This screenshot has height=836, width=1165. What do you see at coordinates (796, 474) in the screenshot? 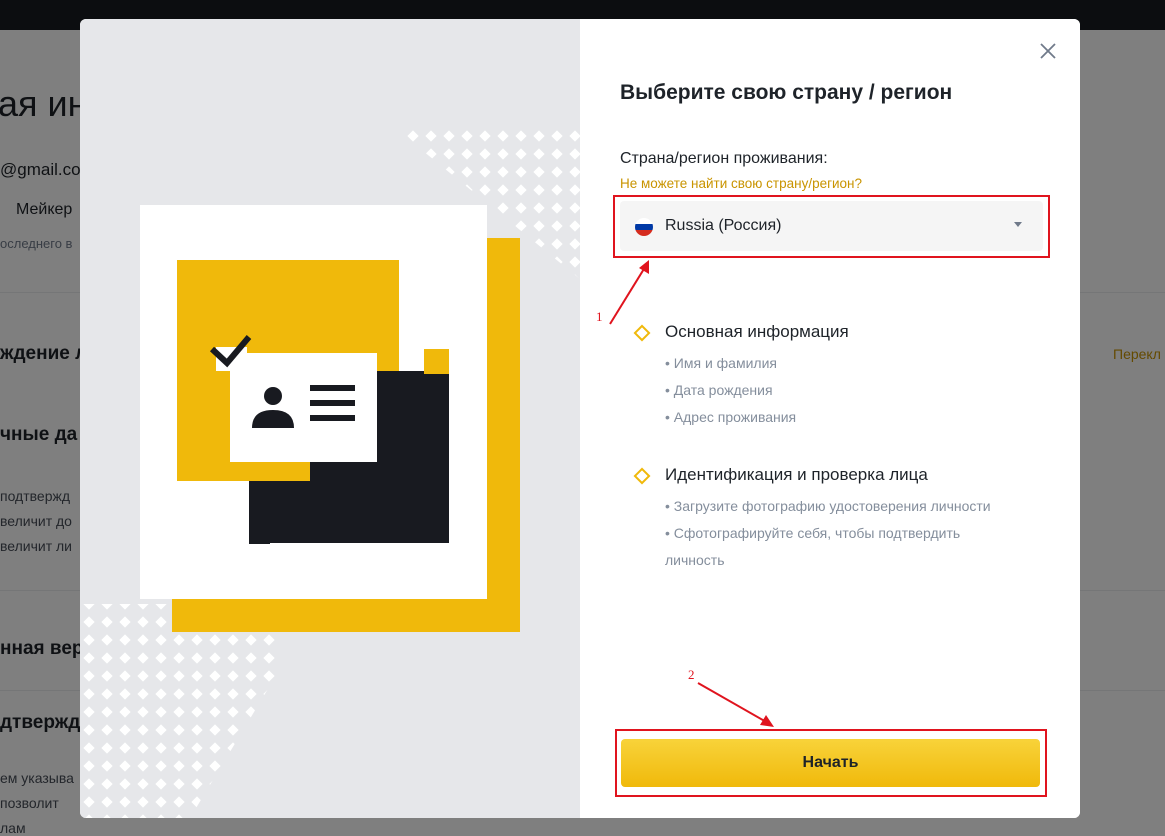
I see `section-identity-title: Идентификация и проверка лица` at bounding box center [796, 474].